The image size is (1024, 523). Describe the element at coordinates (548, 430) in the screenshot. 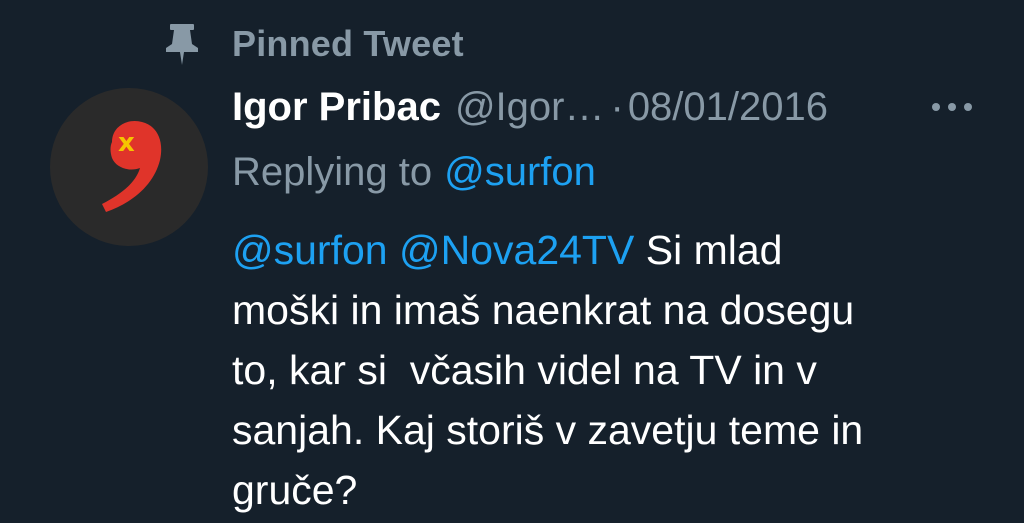

I see `tweet-text-line: sanjah. Kaj storiš v zavetju teme in` at that location.